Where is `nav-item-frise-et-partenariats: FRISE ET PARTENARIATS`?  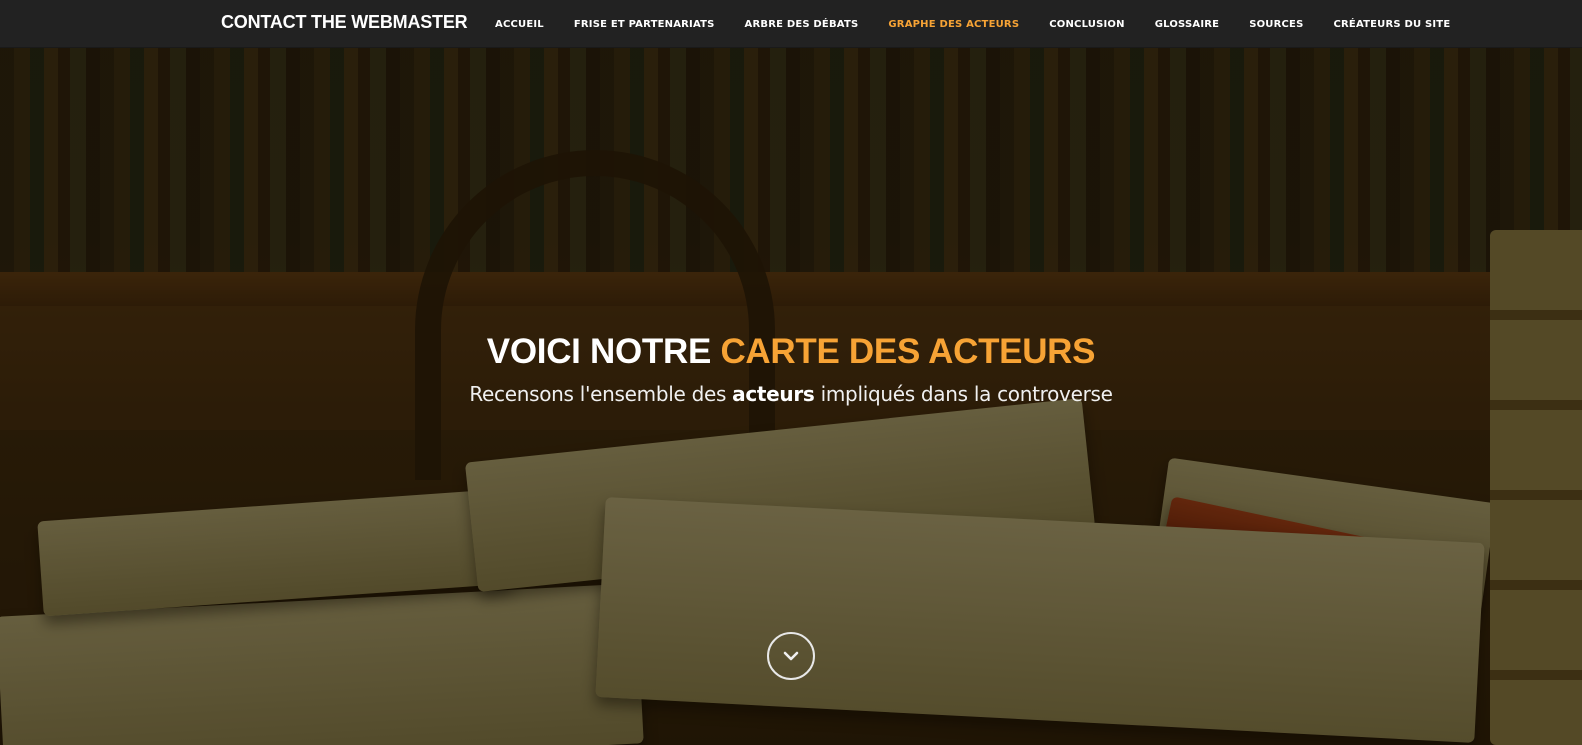
nav-item-frise-et-partenariats: FRISE ET PARTENARIATS is located at coordinates (644, 24).